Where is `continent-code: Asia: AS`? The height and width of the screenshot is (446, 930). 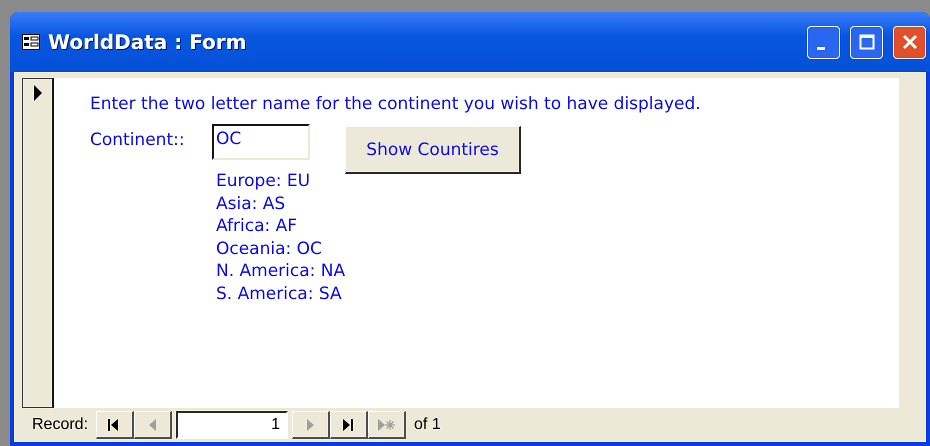 continent-code: Asia: AS is located at coordinates (251, 203).